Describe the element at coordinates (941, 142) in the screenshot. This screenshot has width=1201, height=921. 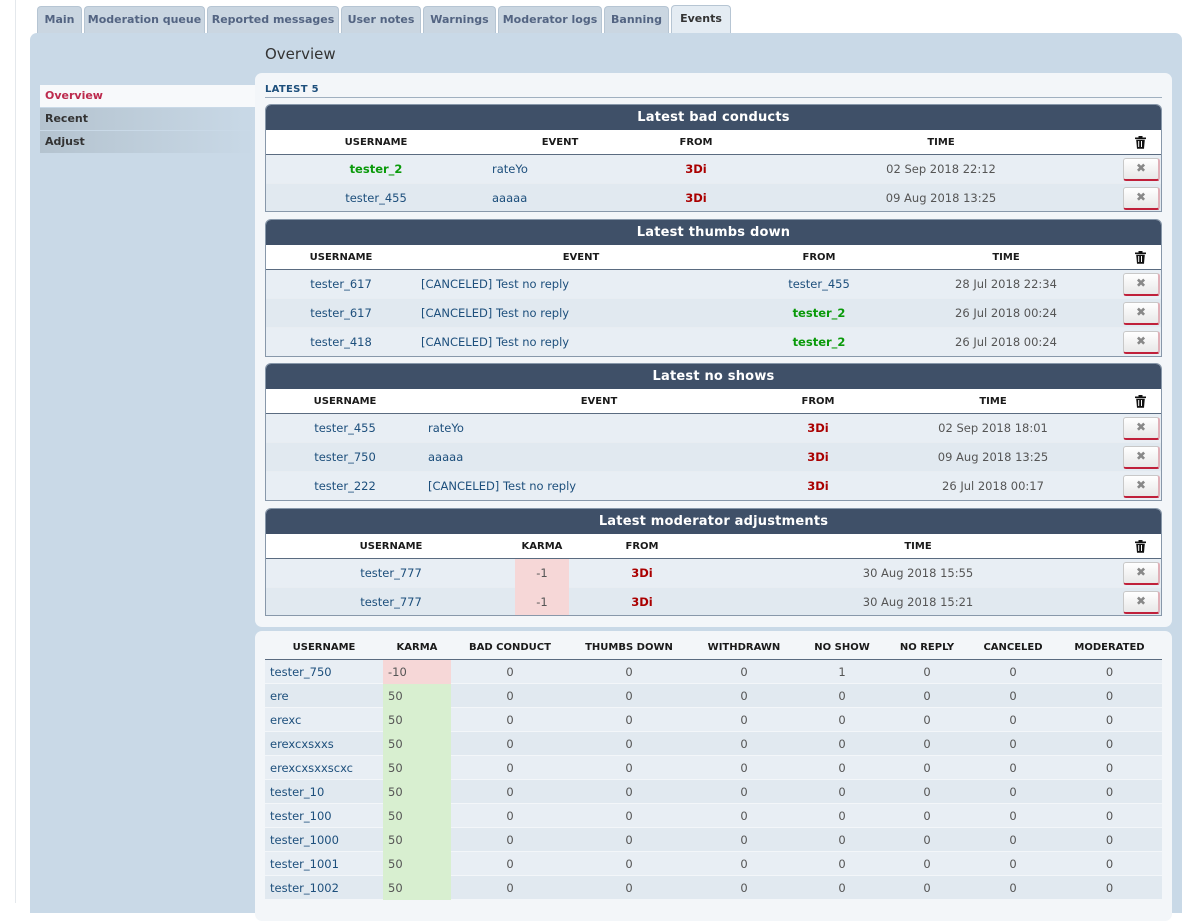
I see `col-time: TIME` at that location.